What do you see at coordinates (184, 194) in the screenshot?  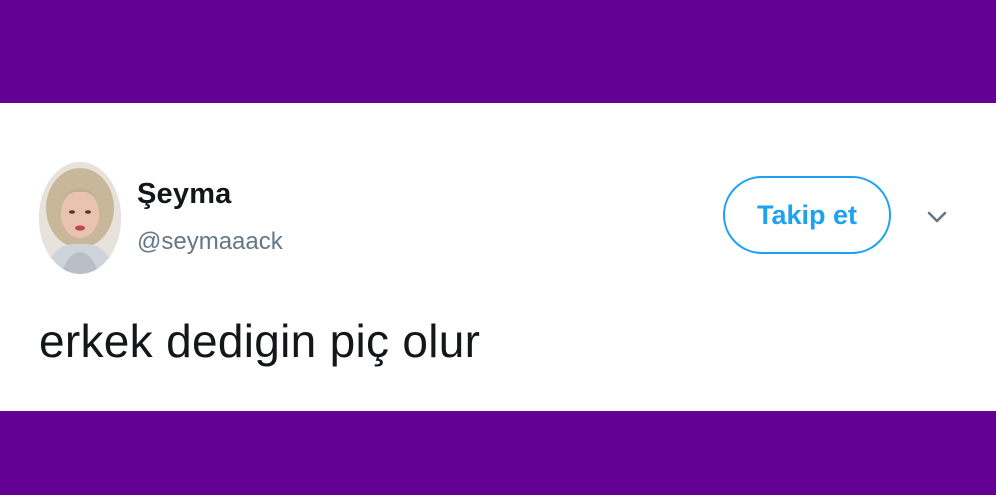 I see `author-display-name: Şeyma` at bounding box center [184, 194].